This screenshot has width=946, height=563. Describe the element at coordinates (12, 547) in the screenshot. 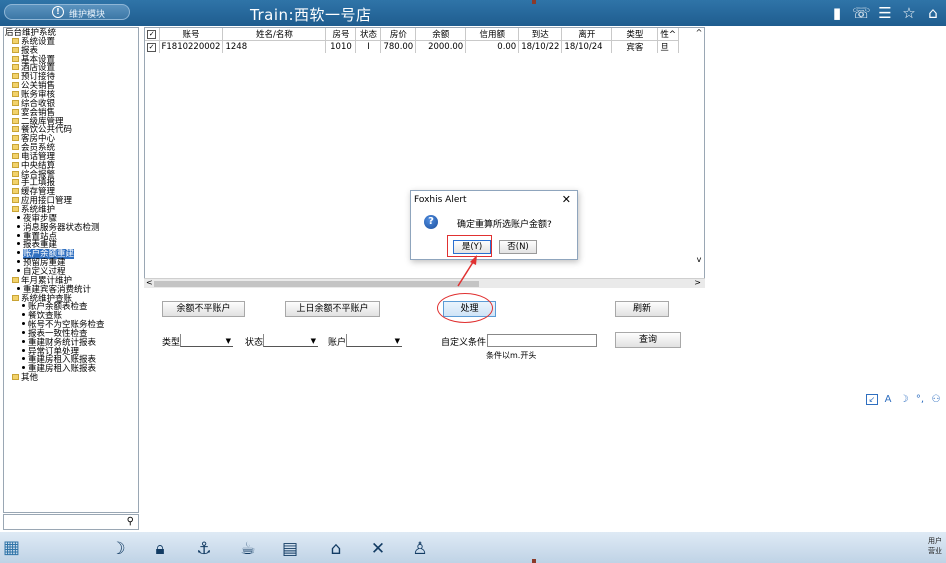

I see `logo-icon: ▦` at that location.